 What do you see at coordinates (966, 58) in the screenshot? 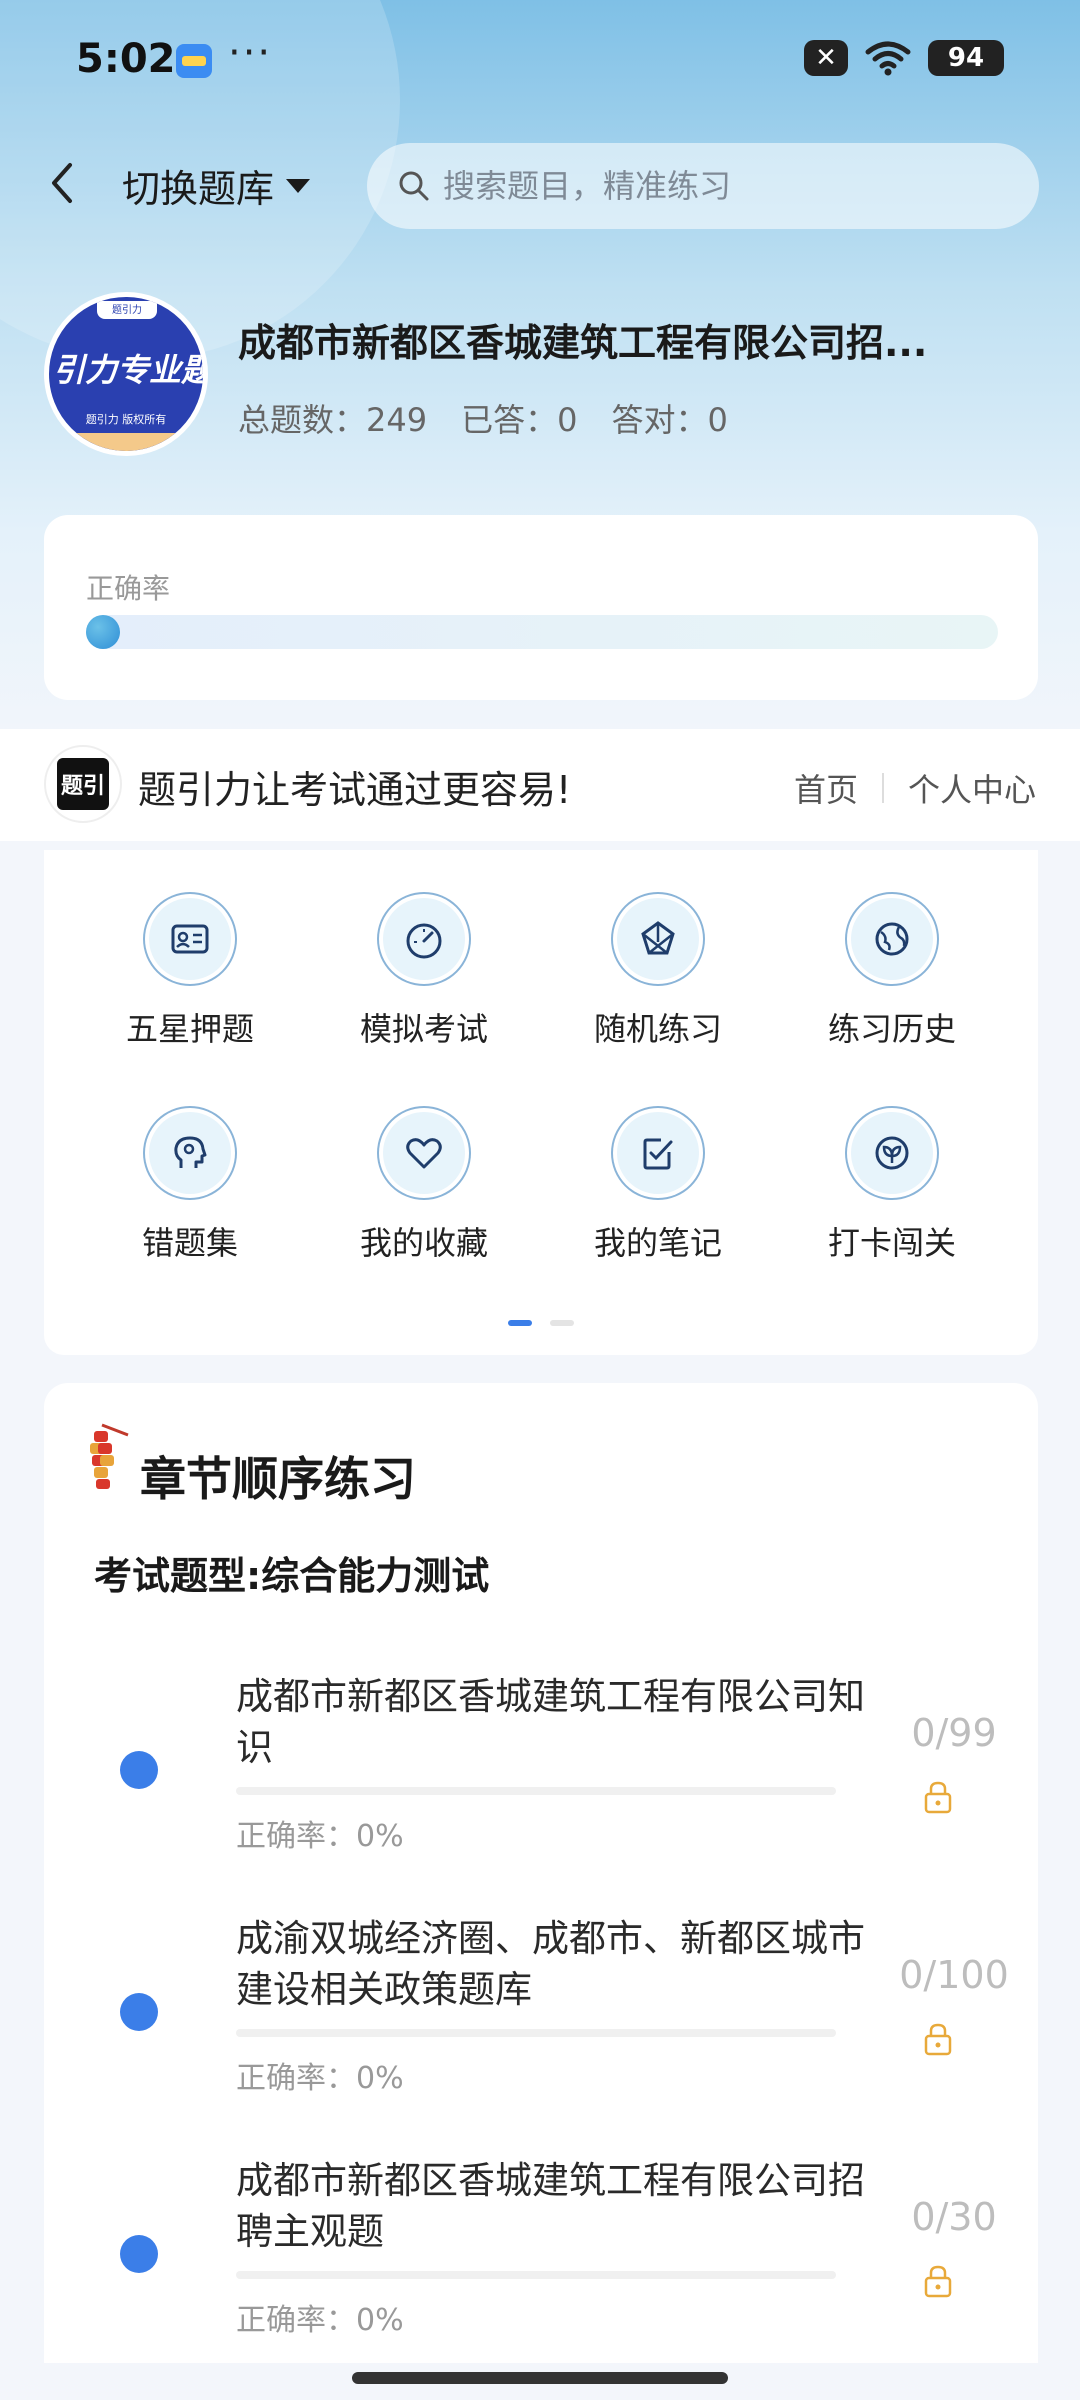
I see `battery-indicator: 94` at bounding box center [966, 58].